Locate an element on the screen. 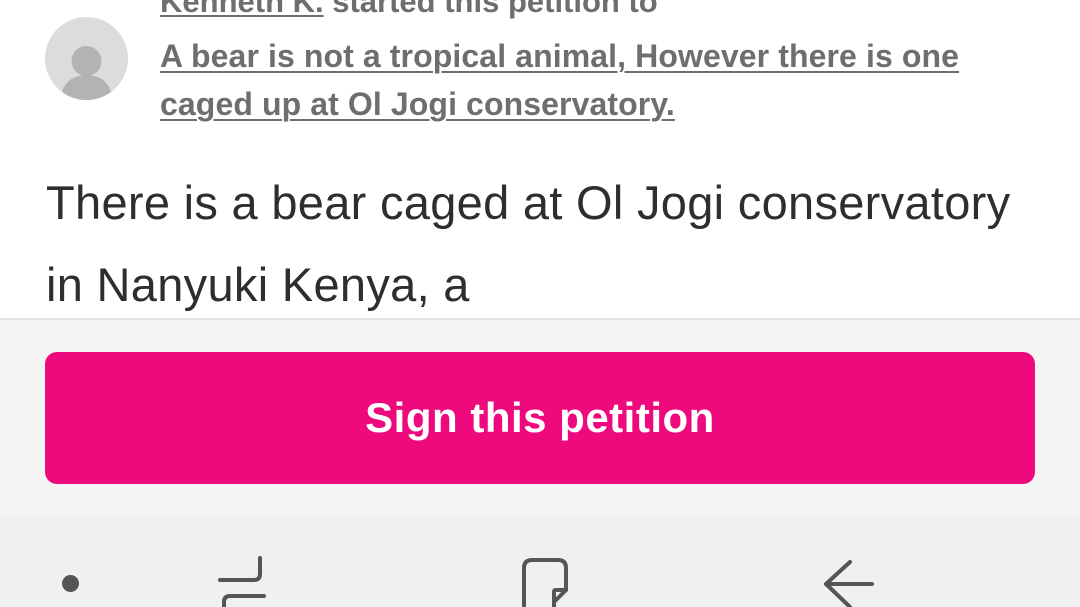  started-text: started this petition to is located at coordinates (490, 9).